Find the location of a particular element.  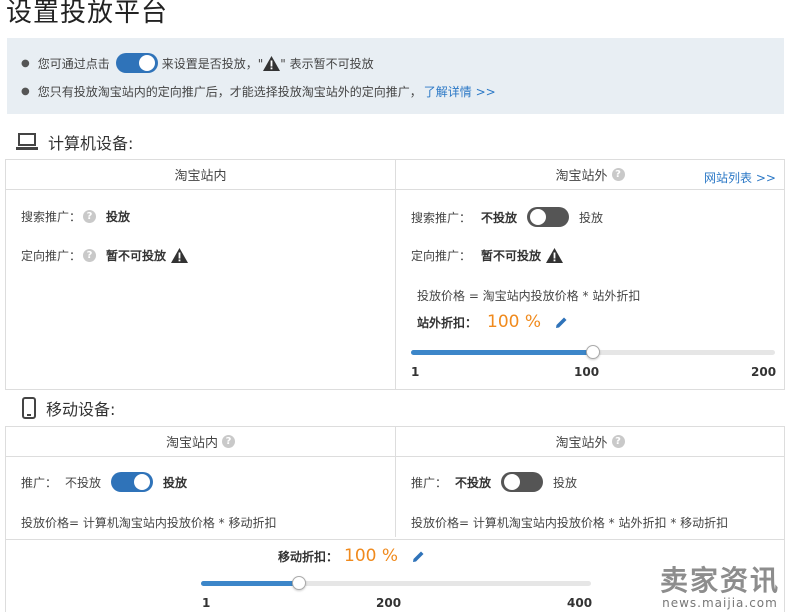

target-promo-row: 定向推广： ? 暂不可投放 is located at coordinates (105, 255).